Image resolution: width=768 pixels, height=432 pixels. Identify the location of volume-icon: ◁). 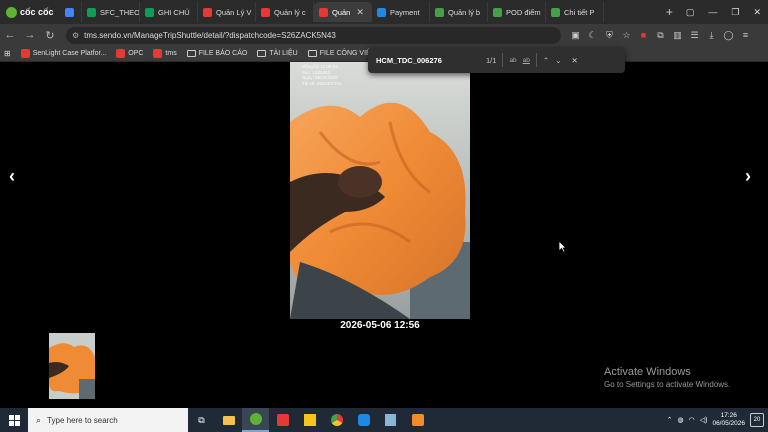
(704, 420).